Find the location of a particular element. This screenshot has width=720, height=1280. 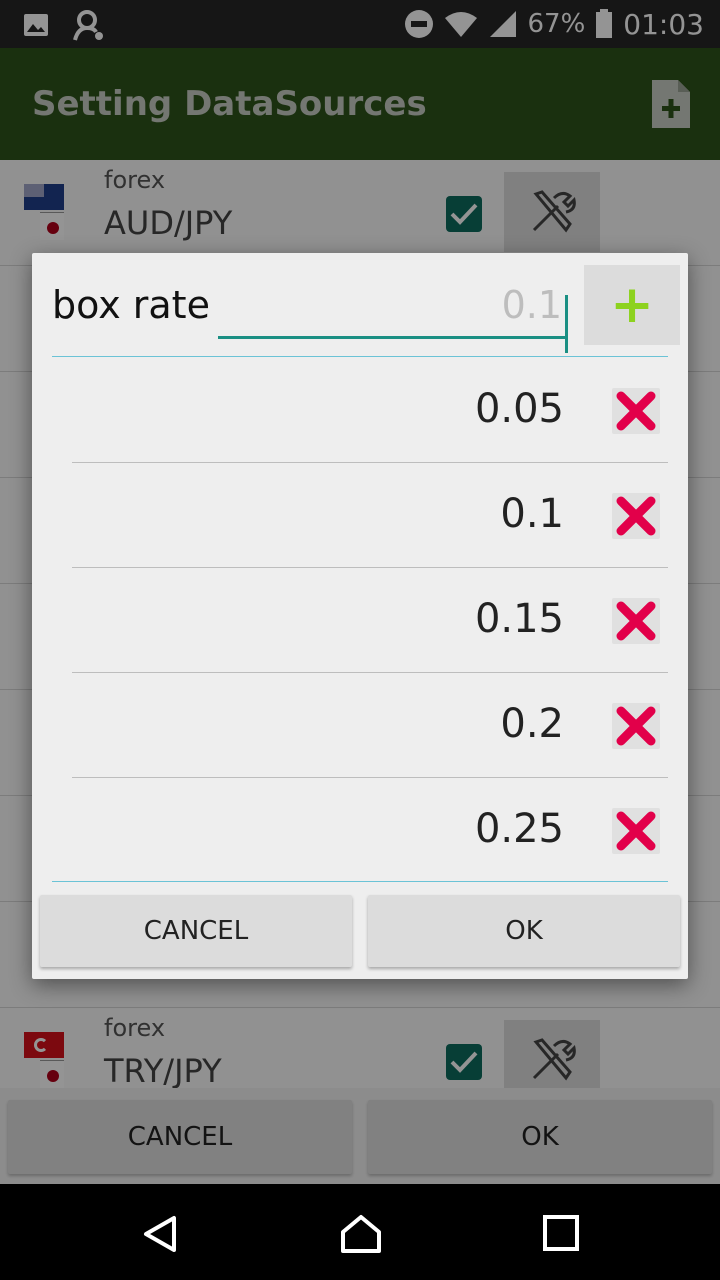

box-rate-label: box rate is located at coordinates (131, 305).